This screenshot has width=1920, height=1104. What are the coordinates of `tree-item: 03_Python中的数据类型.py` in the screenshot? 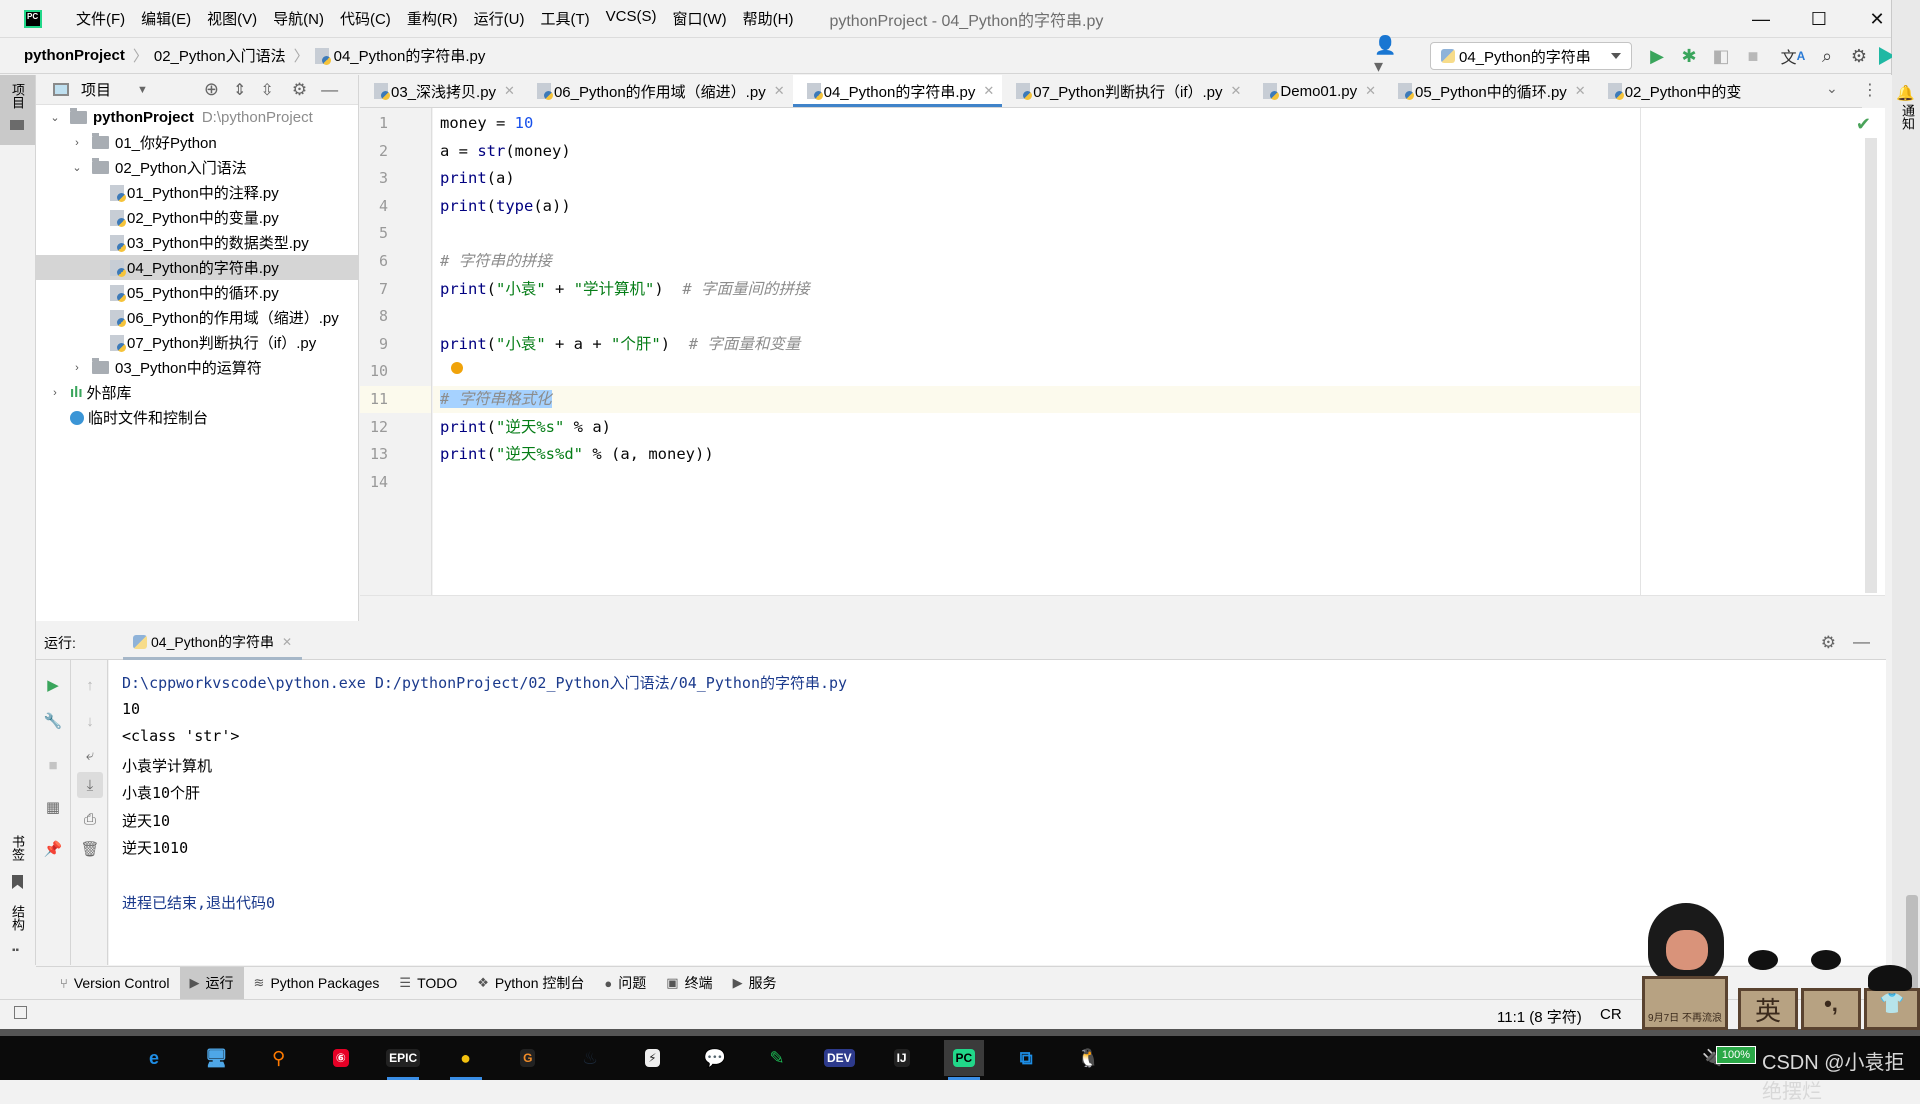 It's located at (197, 242).